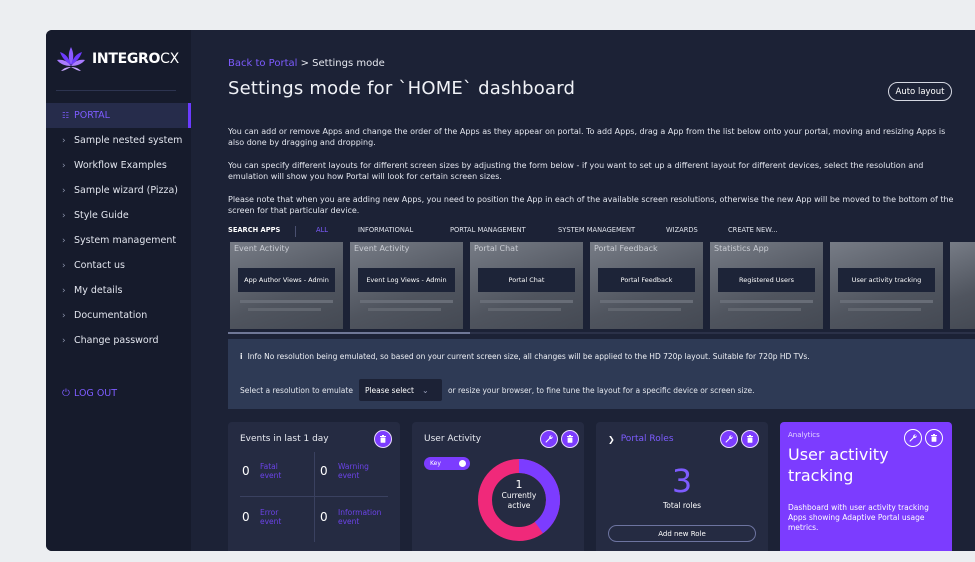  What do you see at coordinates (766, 285) in the screenshot?
I see `app-card: Statistics App Registered Users` at bounding box center [766, 285].